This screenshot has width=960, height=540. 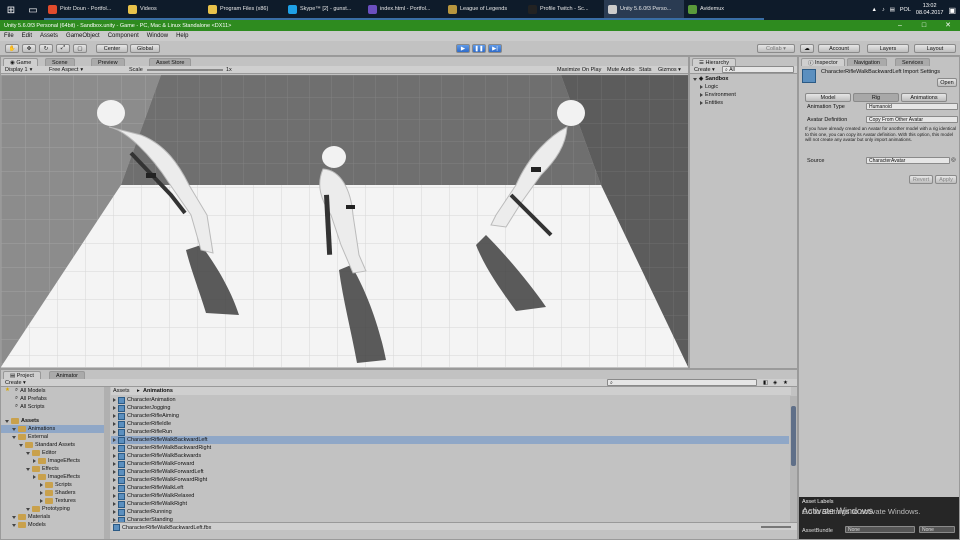 I want to click on assetbundle-dropdown: None, so click(x=880, y=529).